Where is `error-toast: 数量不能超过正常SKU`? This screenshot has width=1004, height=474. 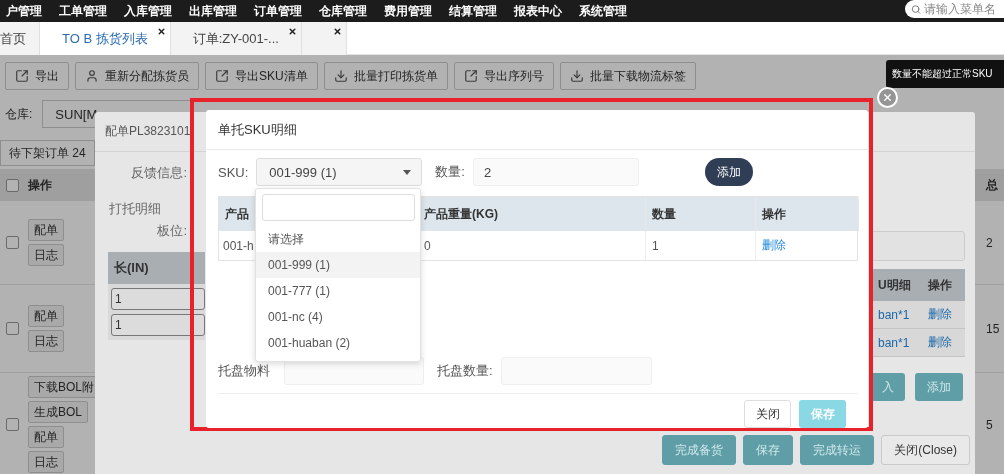
error-toast: 数量不能超过正常SKU is located at coordinates (945, 74).